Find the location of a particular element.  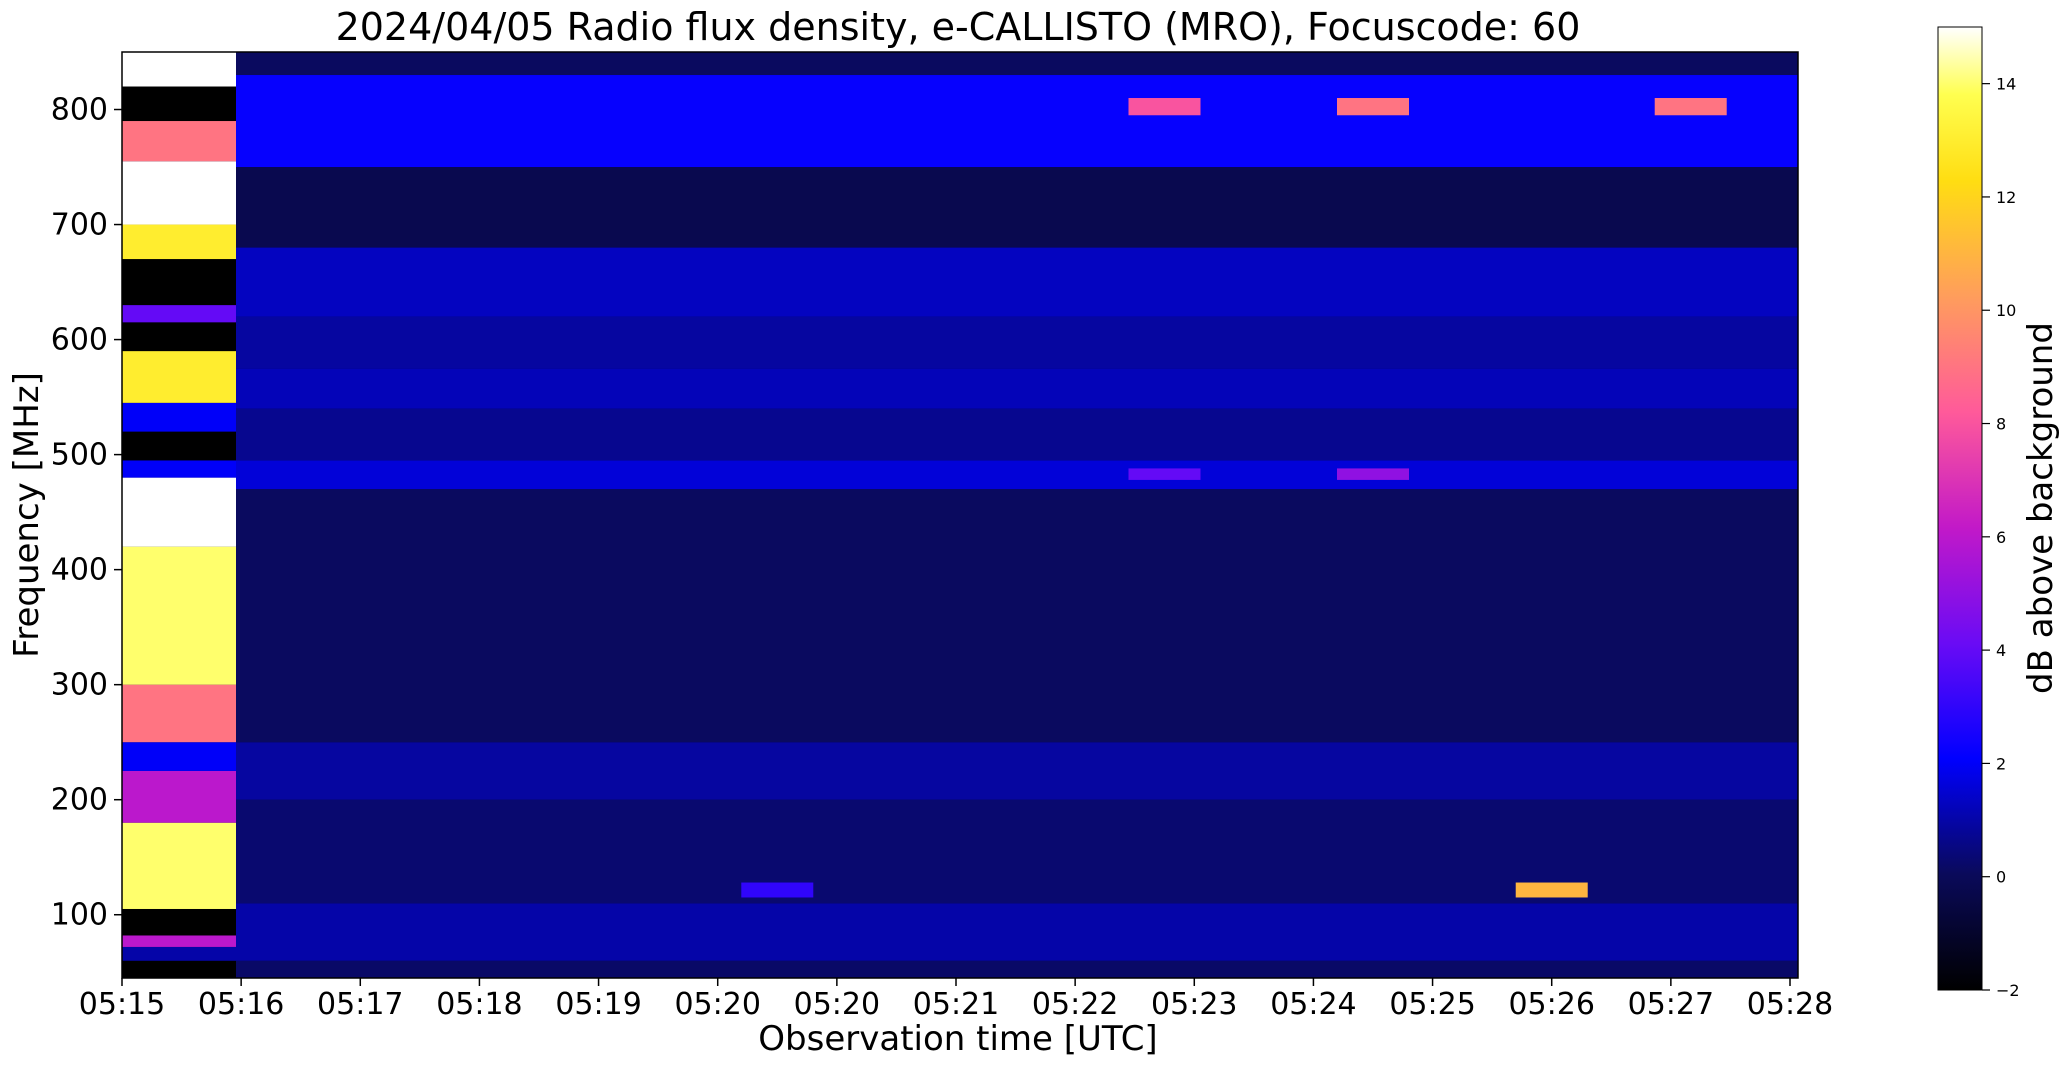

x-tick-label: 05:25 is located at coordinates (1432, 1004).